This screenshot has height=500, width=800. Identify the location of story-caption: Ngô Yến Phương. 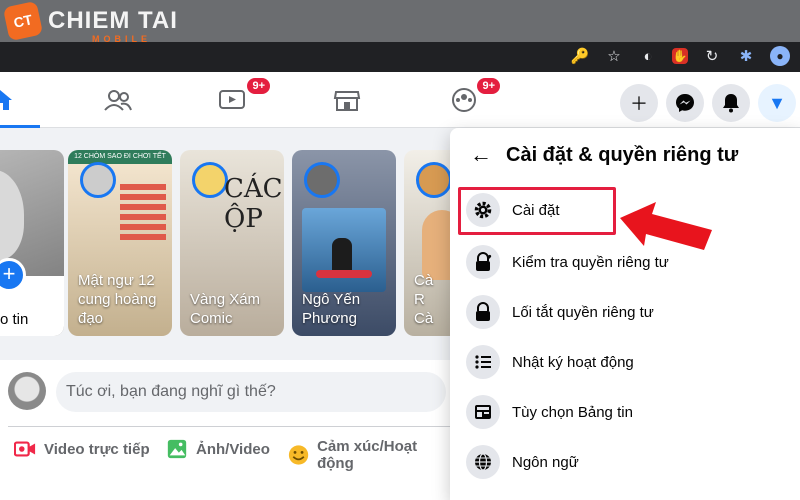
(331, 309).